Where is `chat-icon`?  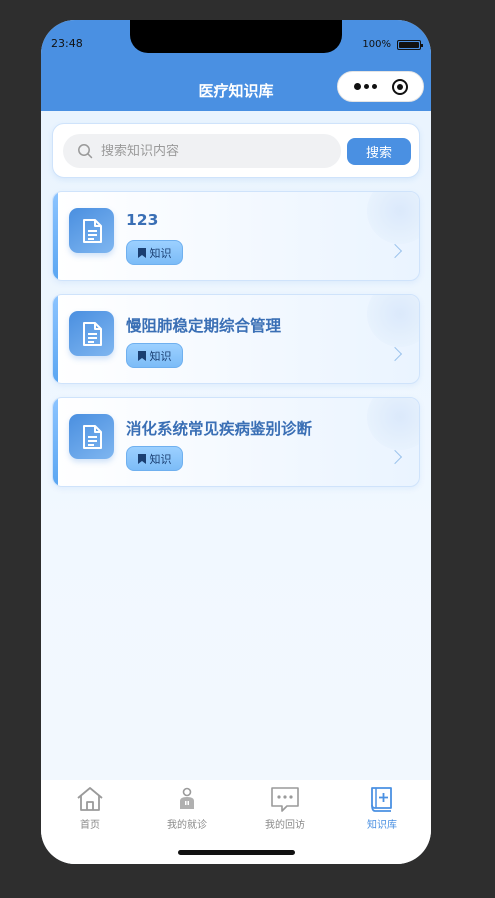
chat-icon is located at coordinates (285, 799).